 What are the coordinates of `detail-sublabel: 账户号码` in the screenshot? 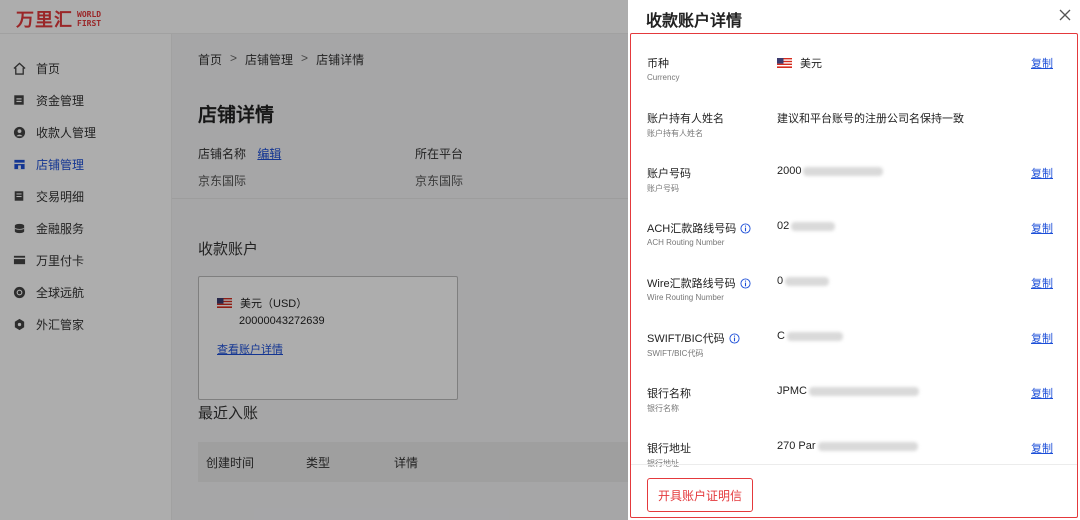 It's located at (663, 188).